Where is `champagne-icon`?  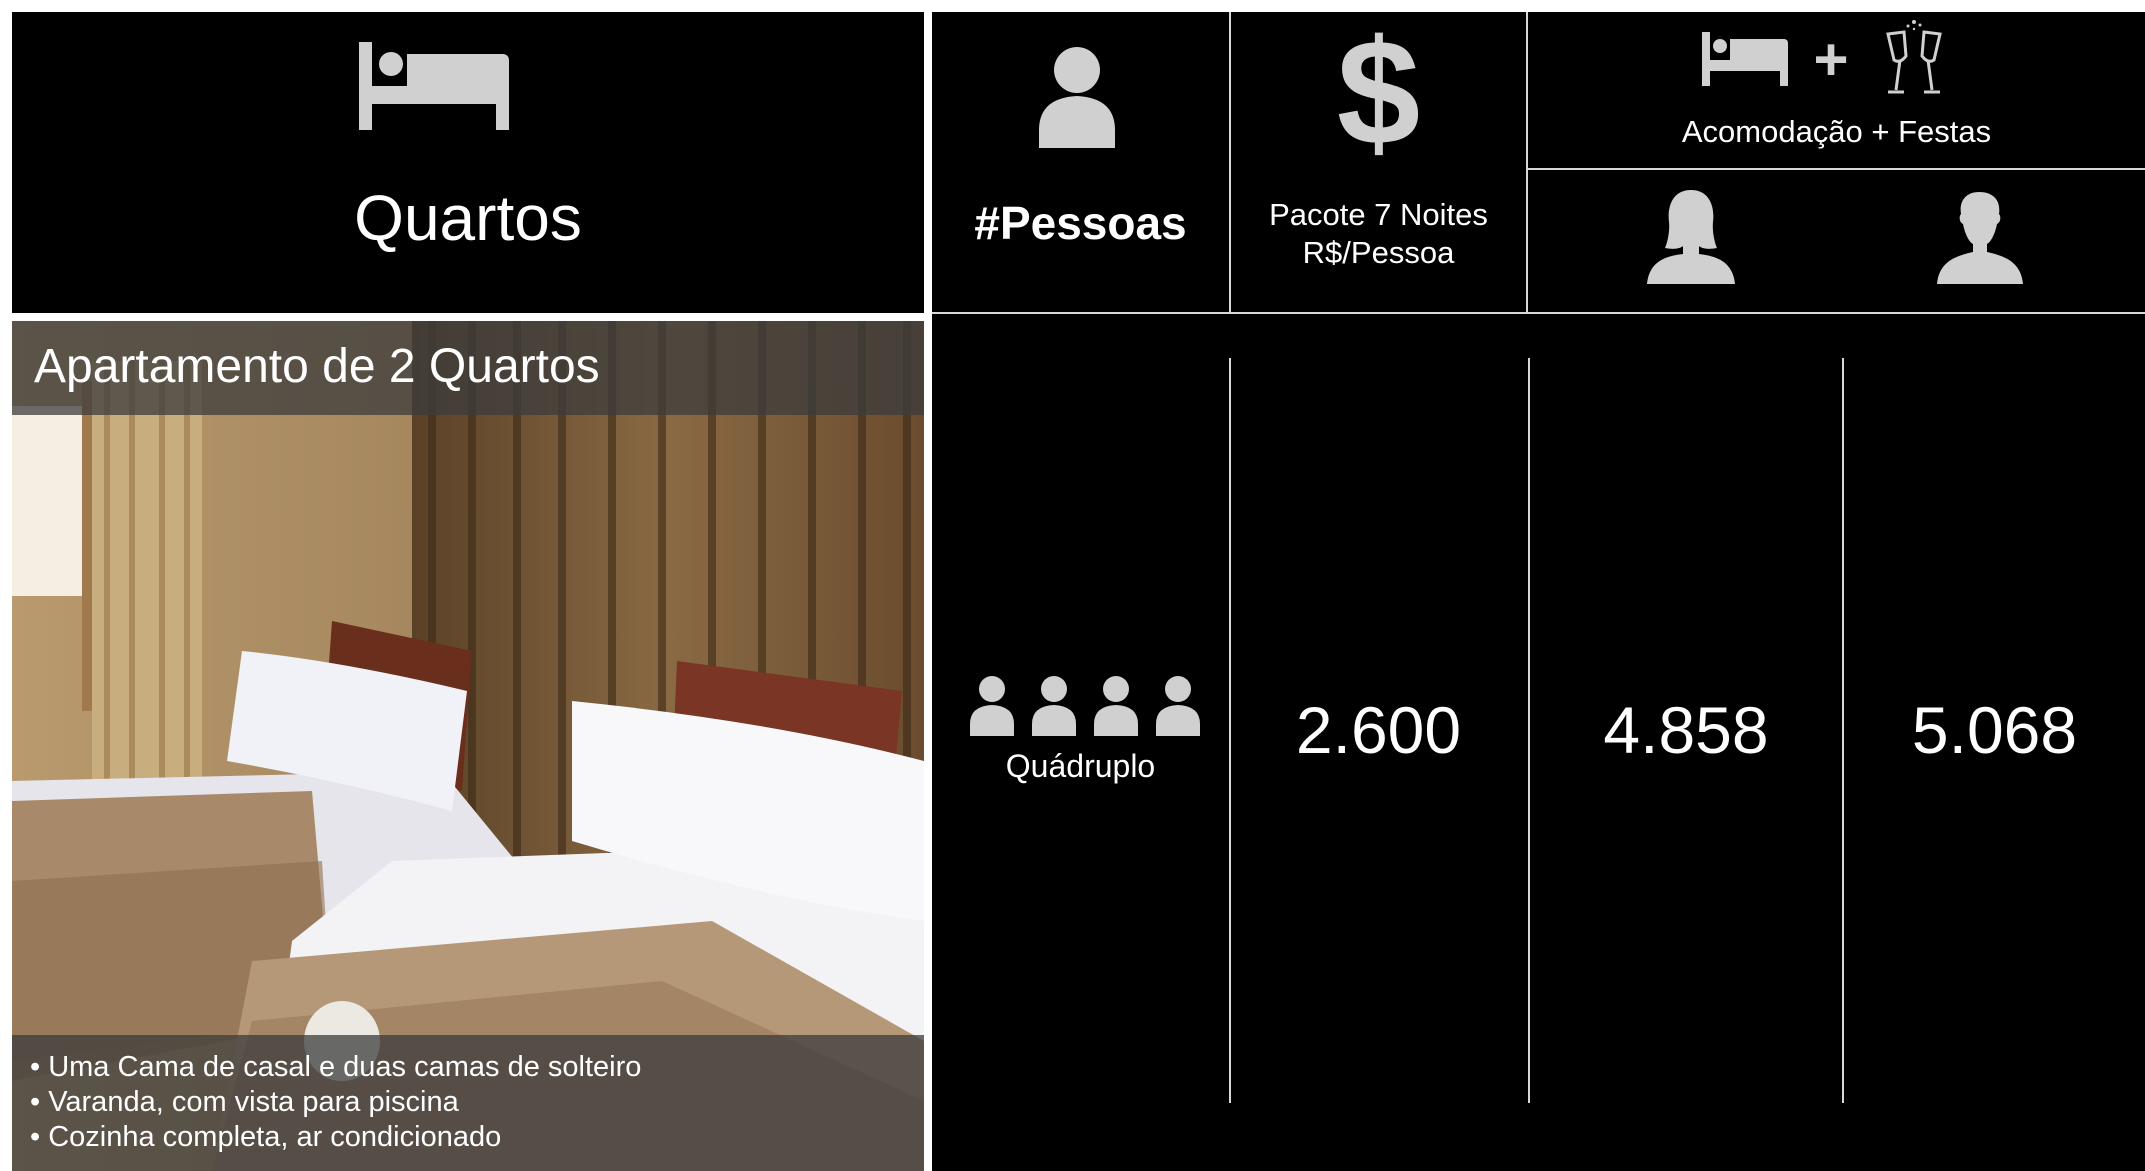
champagne-icon is located at coordinates (1914, 56).